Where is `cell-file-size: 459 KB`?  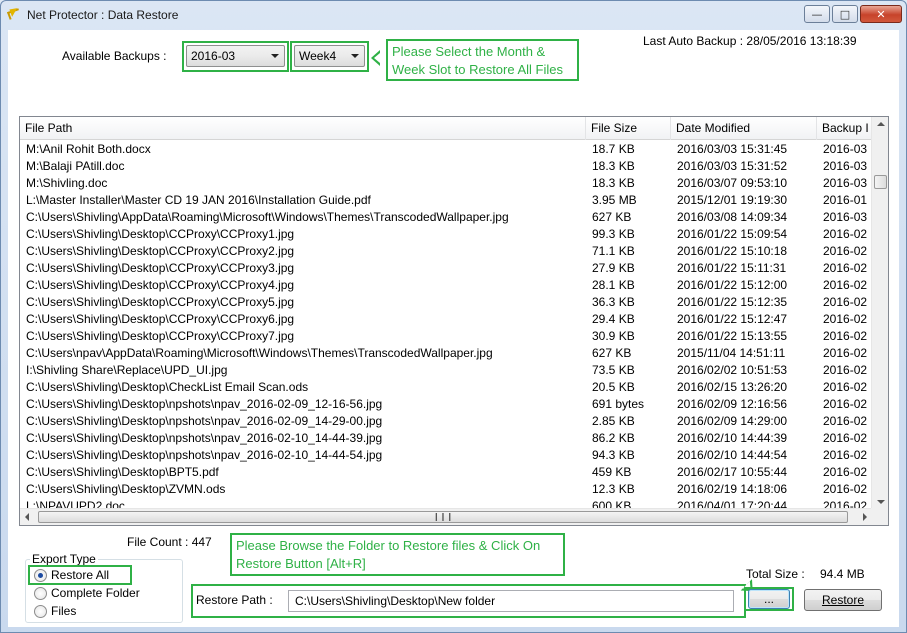 cell-file-size: 459 KB is located at coordinates (612, 472).